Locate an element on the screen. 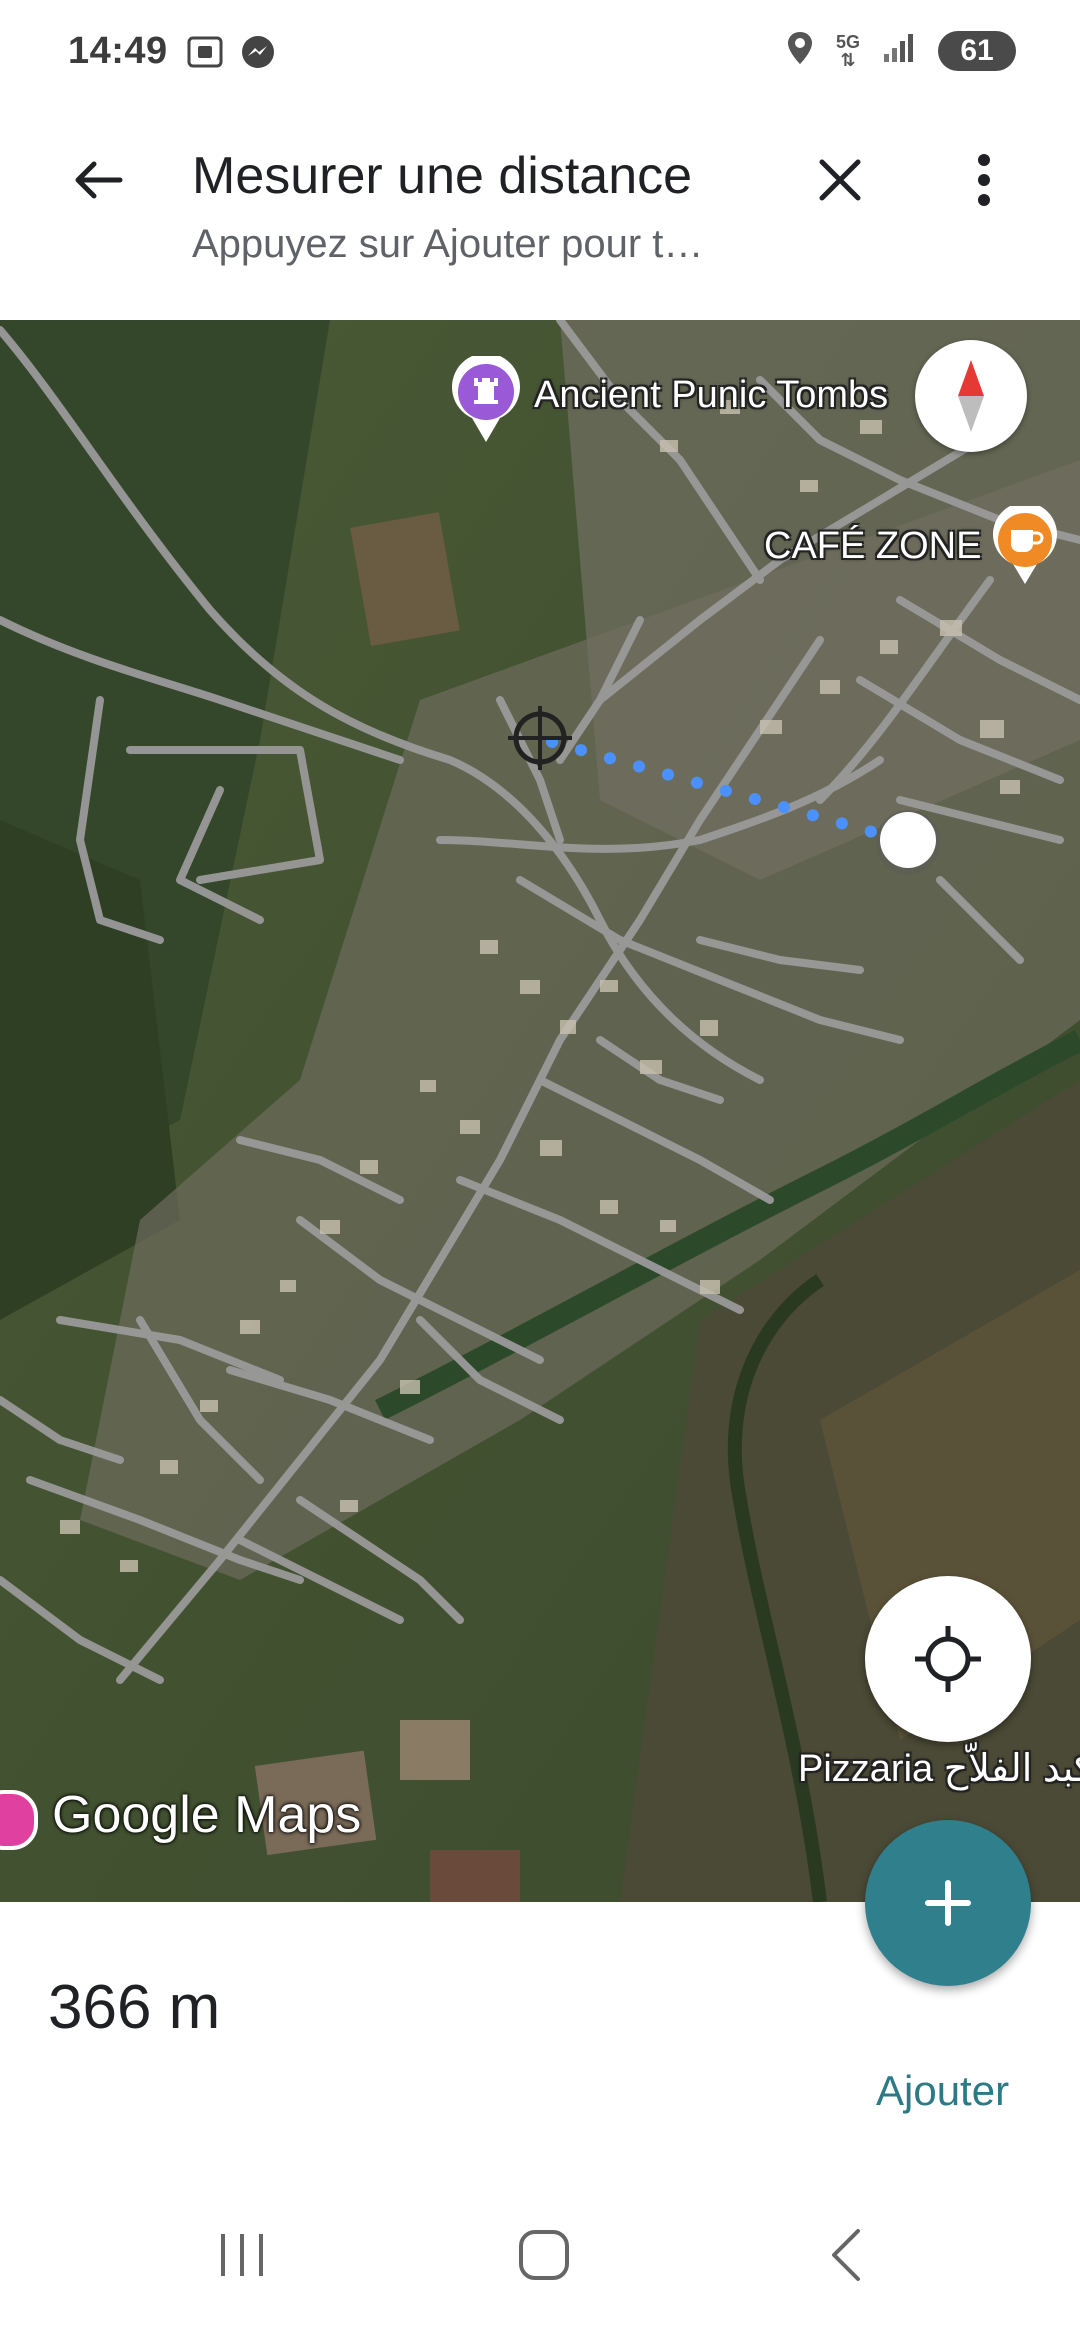 This screenshot has width=1080, height=2340. more-options-button is located at coordinates (984, 180).